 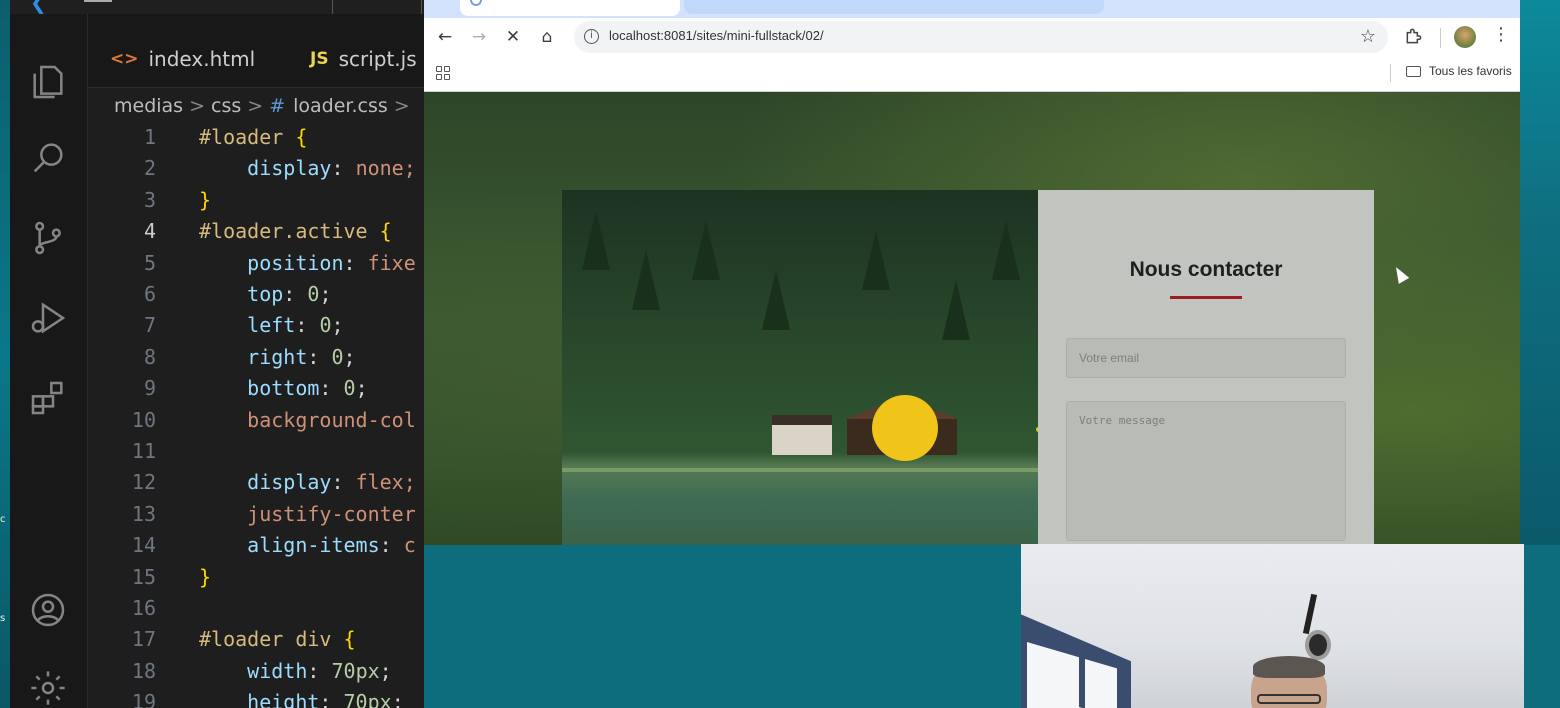 I want to click on code-text: justify-conter, so click(x=331, y=513).